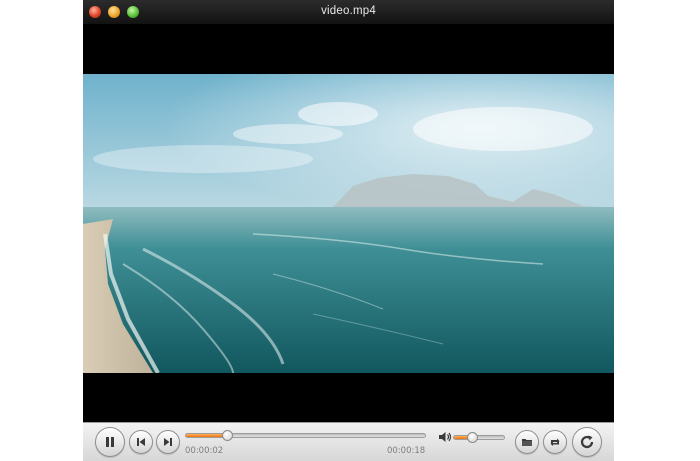 Image resolution: width=700 pixels, height=461 pixels. I want to click on seek-bar, so click(305, 435).